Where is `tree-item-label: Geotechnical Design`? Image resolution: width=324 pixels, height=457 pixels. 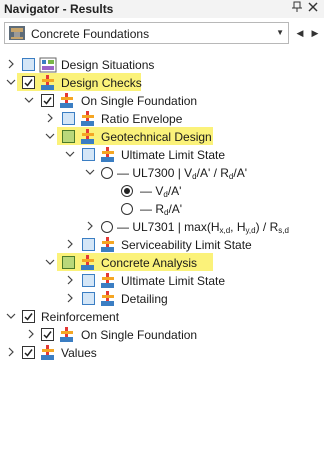
tree-item-label: Geotechnical Design is located at coordinates (156, 137).